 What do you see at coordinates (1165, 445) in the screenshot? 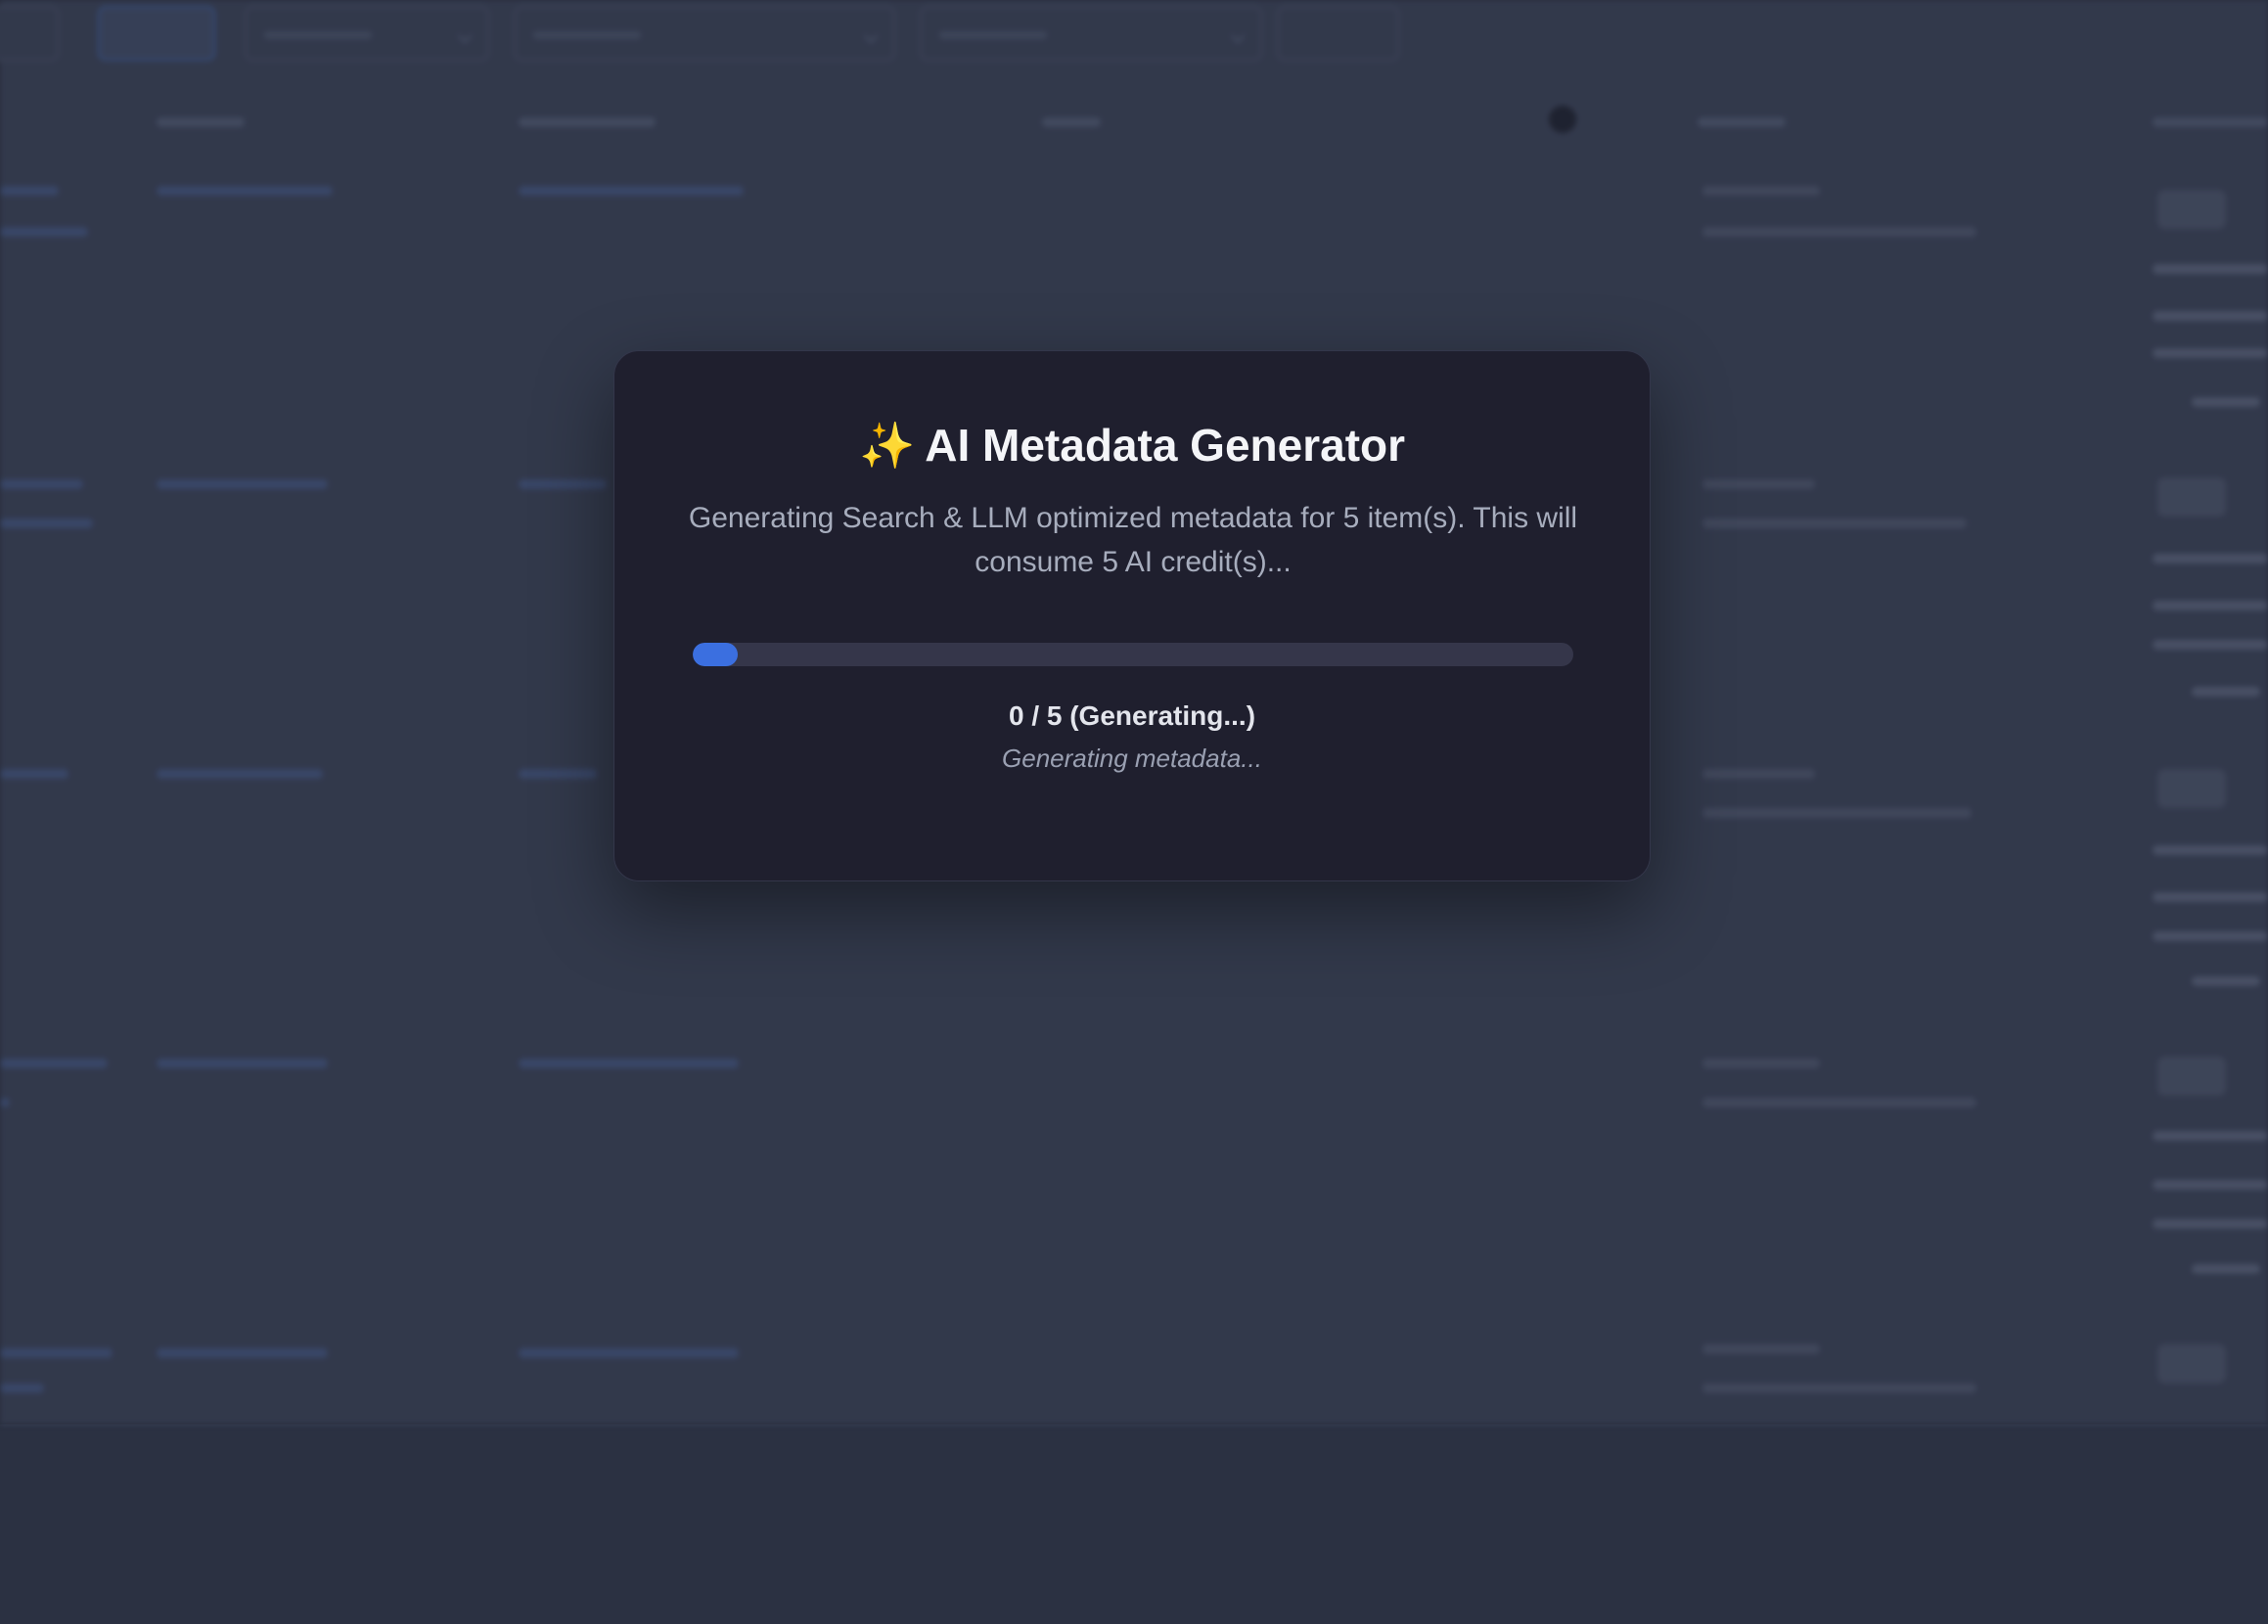
I see `modal-title-text: AI Metadata Generator` at bounding box center [1165, 445].